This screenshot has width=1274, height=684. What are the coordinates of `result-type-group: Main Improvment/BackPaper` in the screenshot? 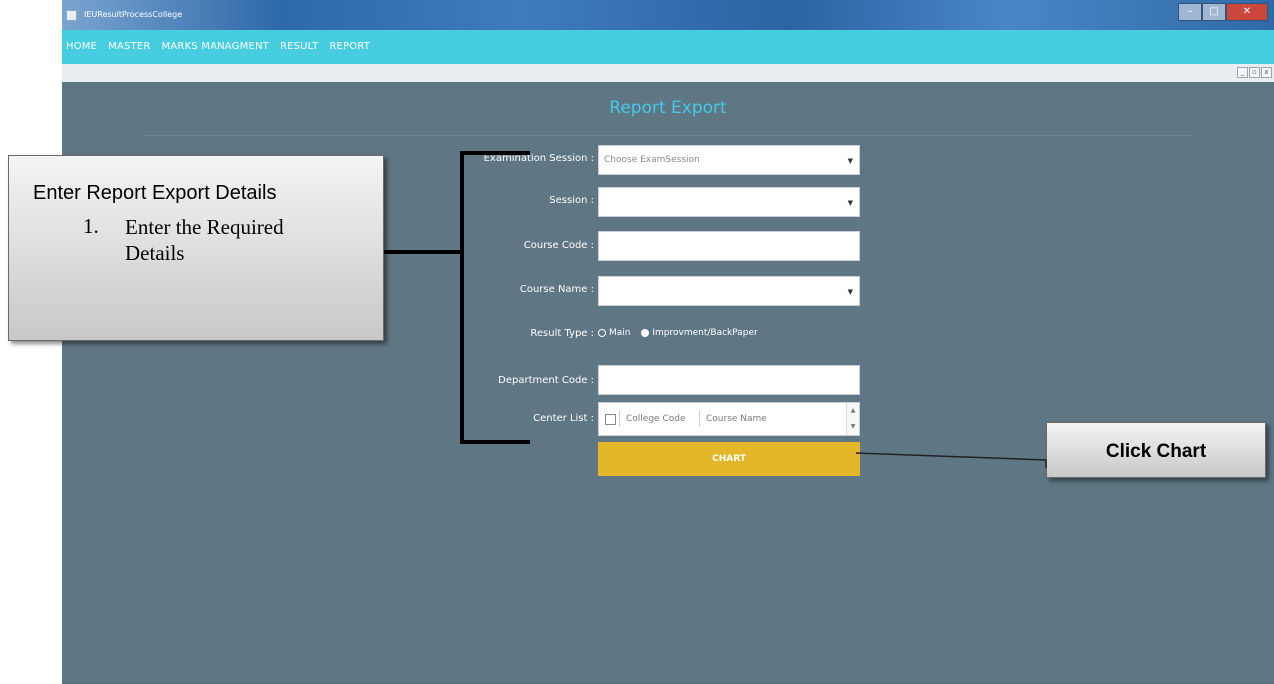 It's located at (682, 333).